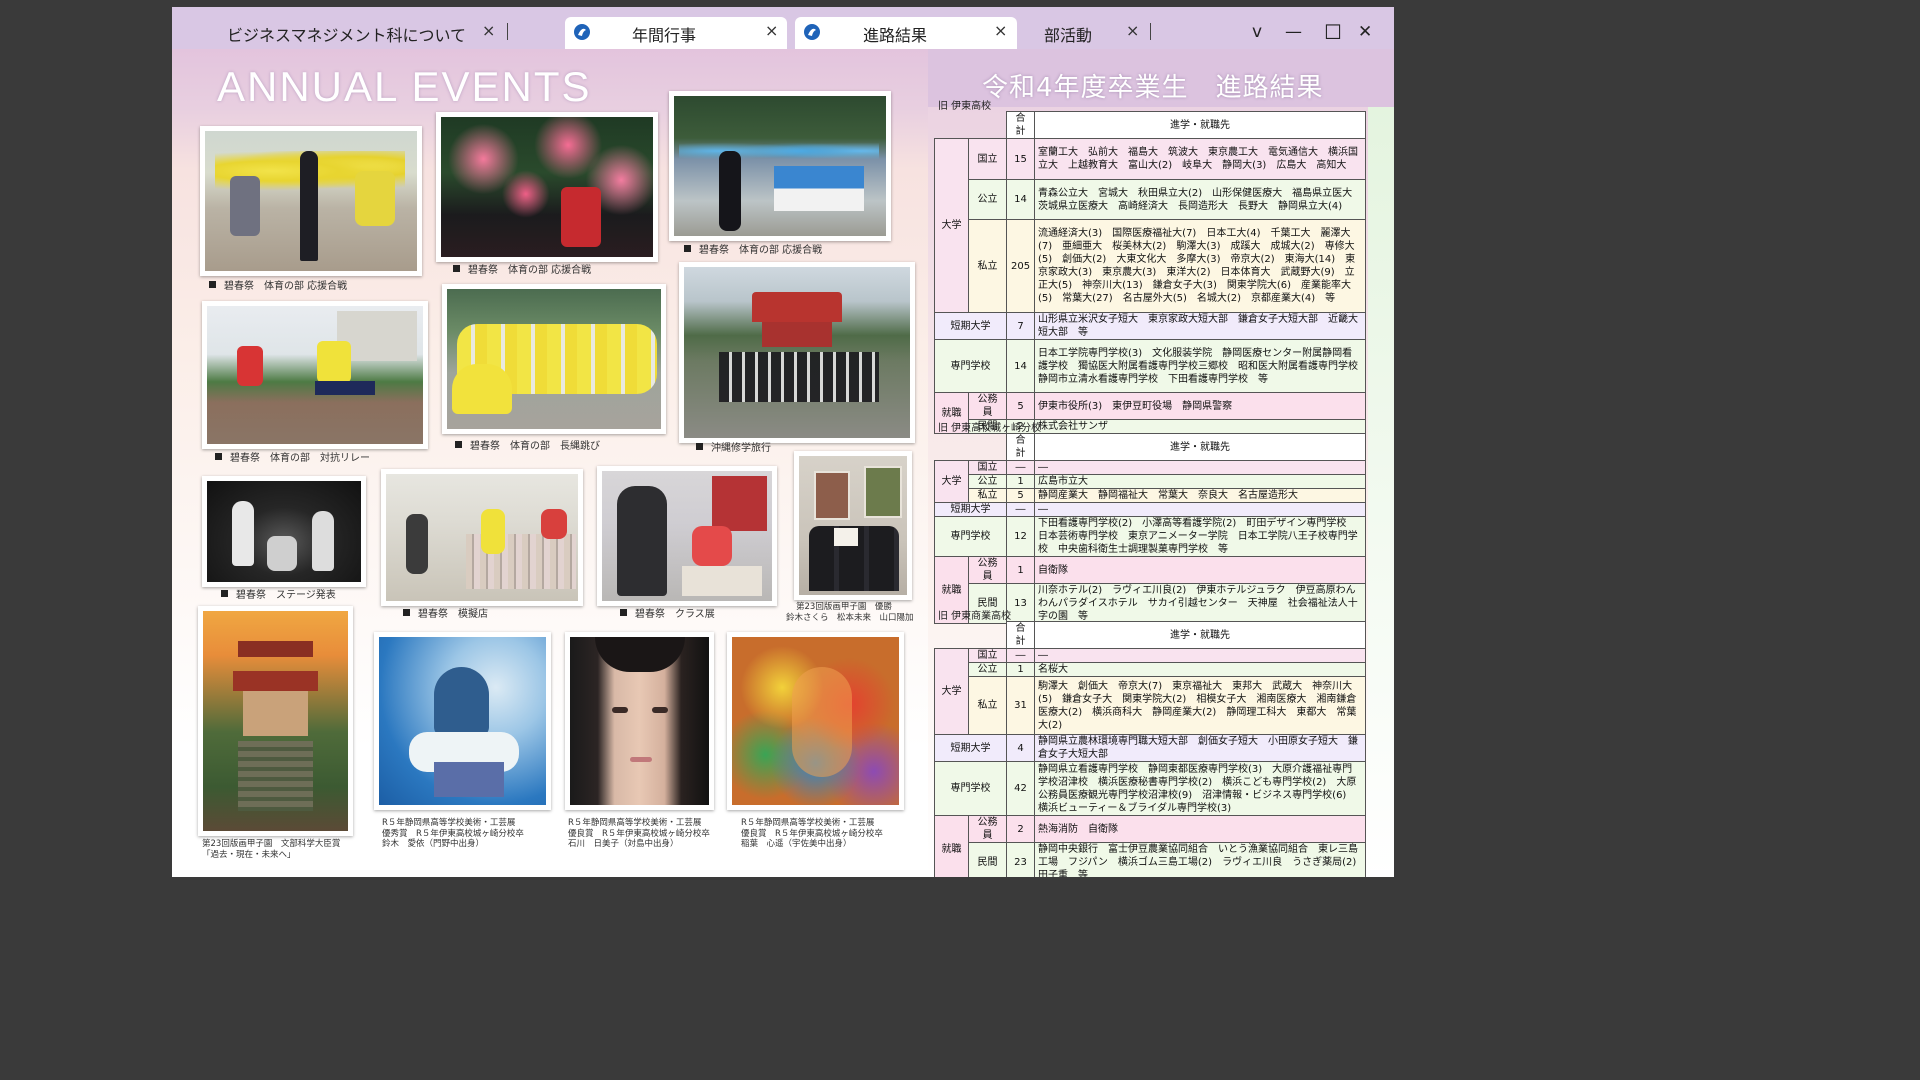 The image size is (1920, 1080). Describe the element at coordinates (895, 35) in the screenshot. I see `tab-label: 進路結果` at that location.